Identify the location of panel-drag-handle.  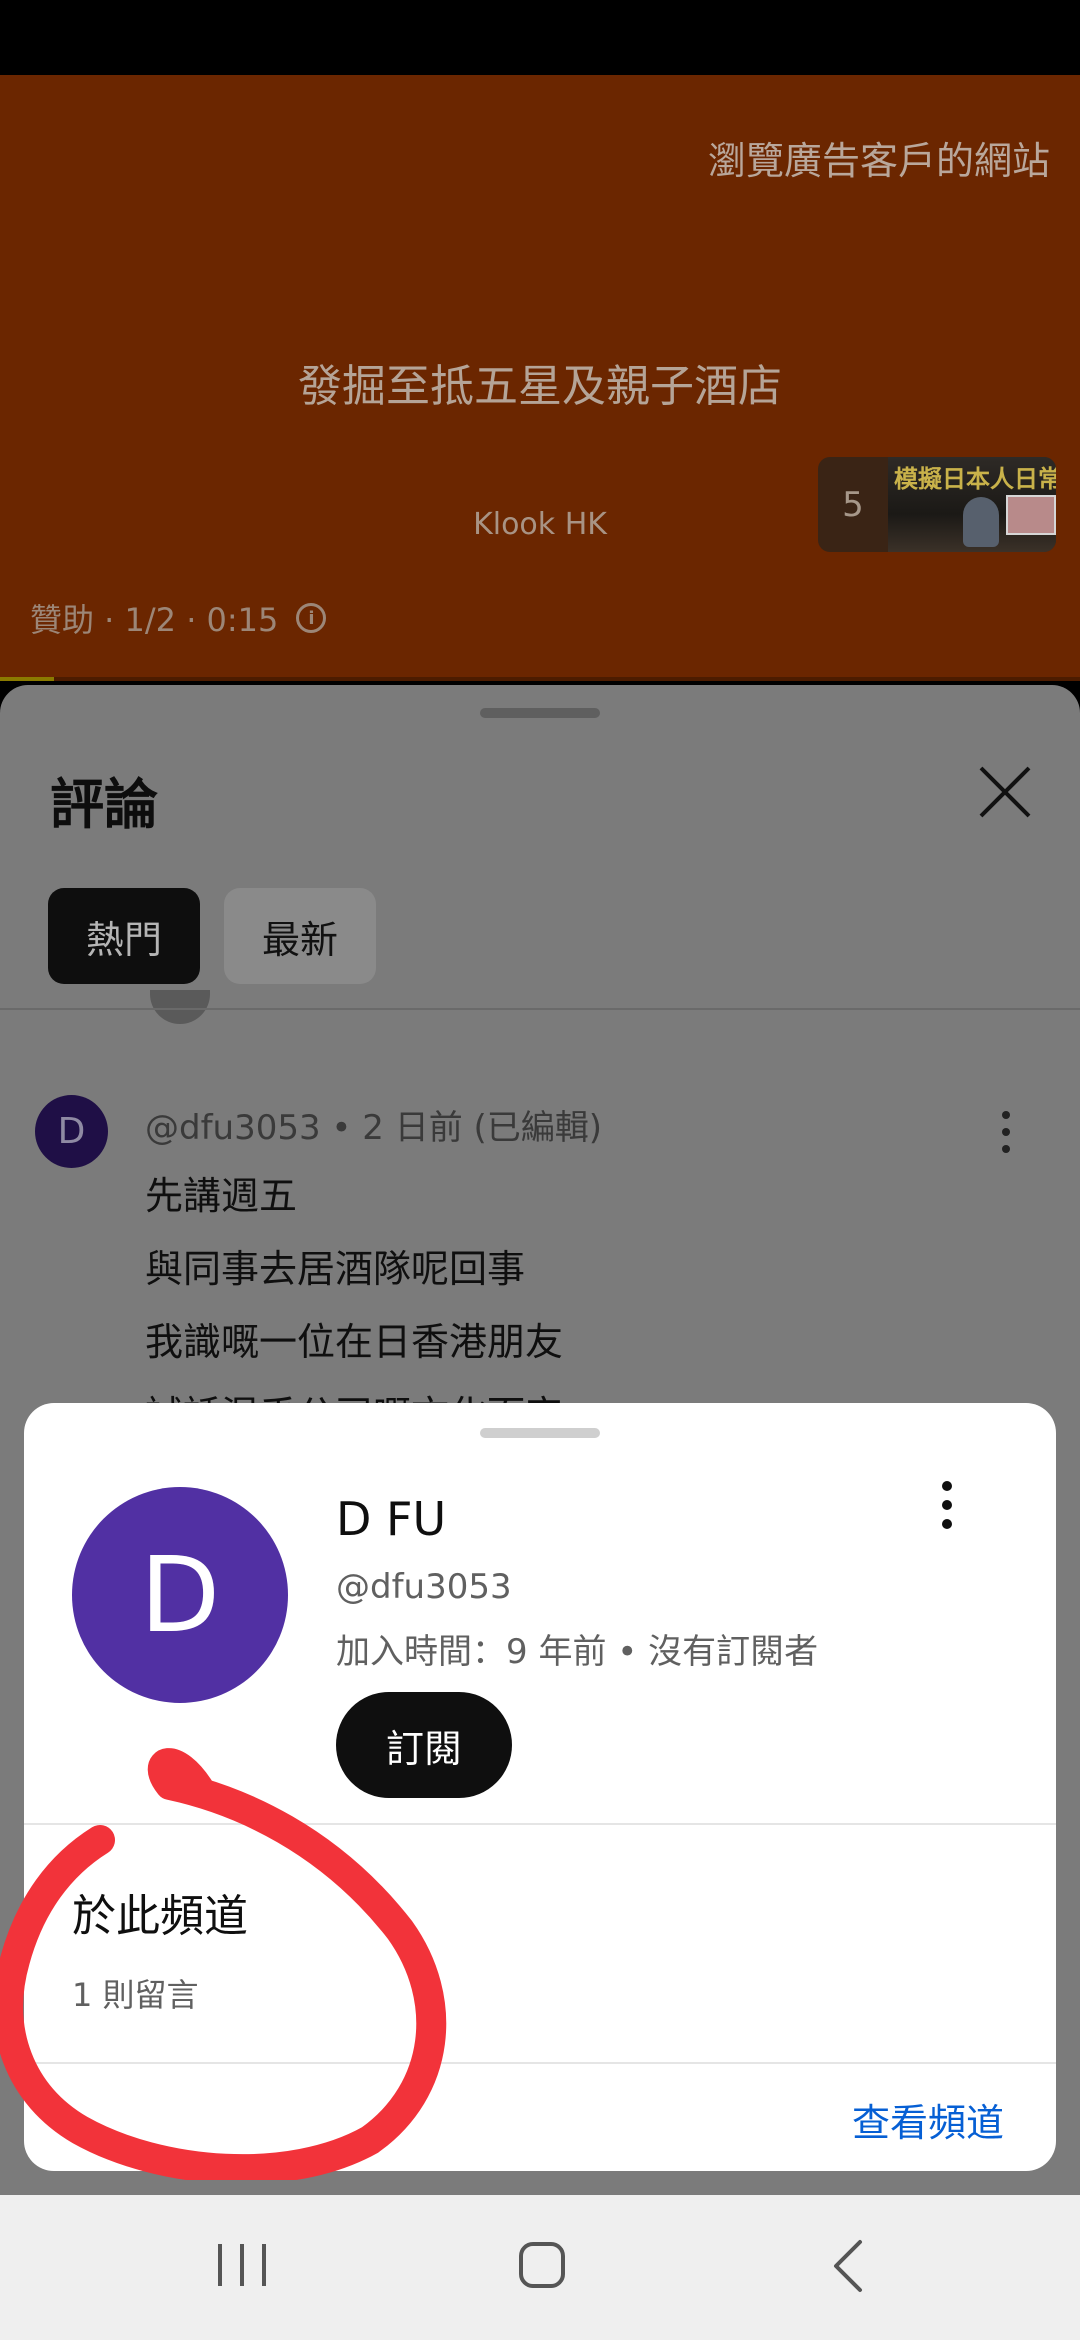
(540, 713).